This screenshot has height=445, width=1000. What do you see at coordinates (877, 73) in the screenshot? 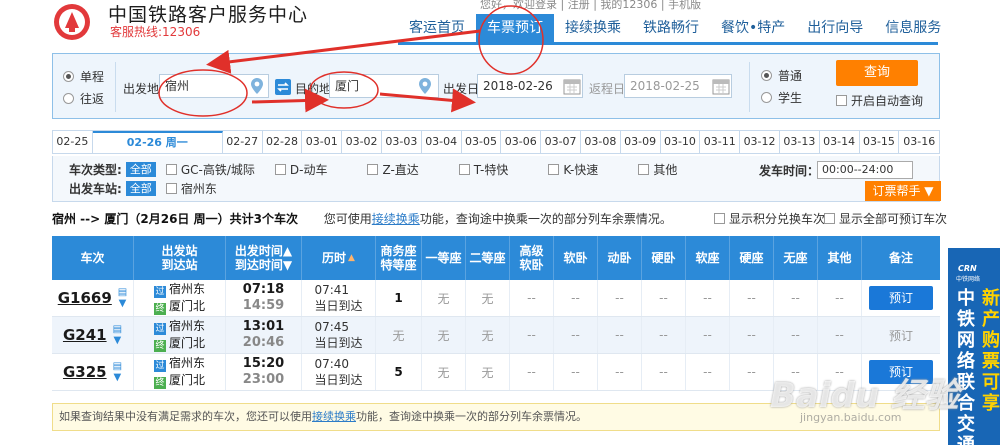
I see `query-button: 查询` at bounding box center [877, 73].